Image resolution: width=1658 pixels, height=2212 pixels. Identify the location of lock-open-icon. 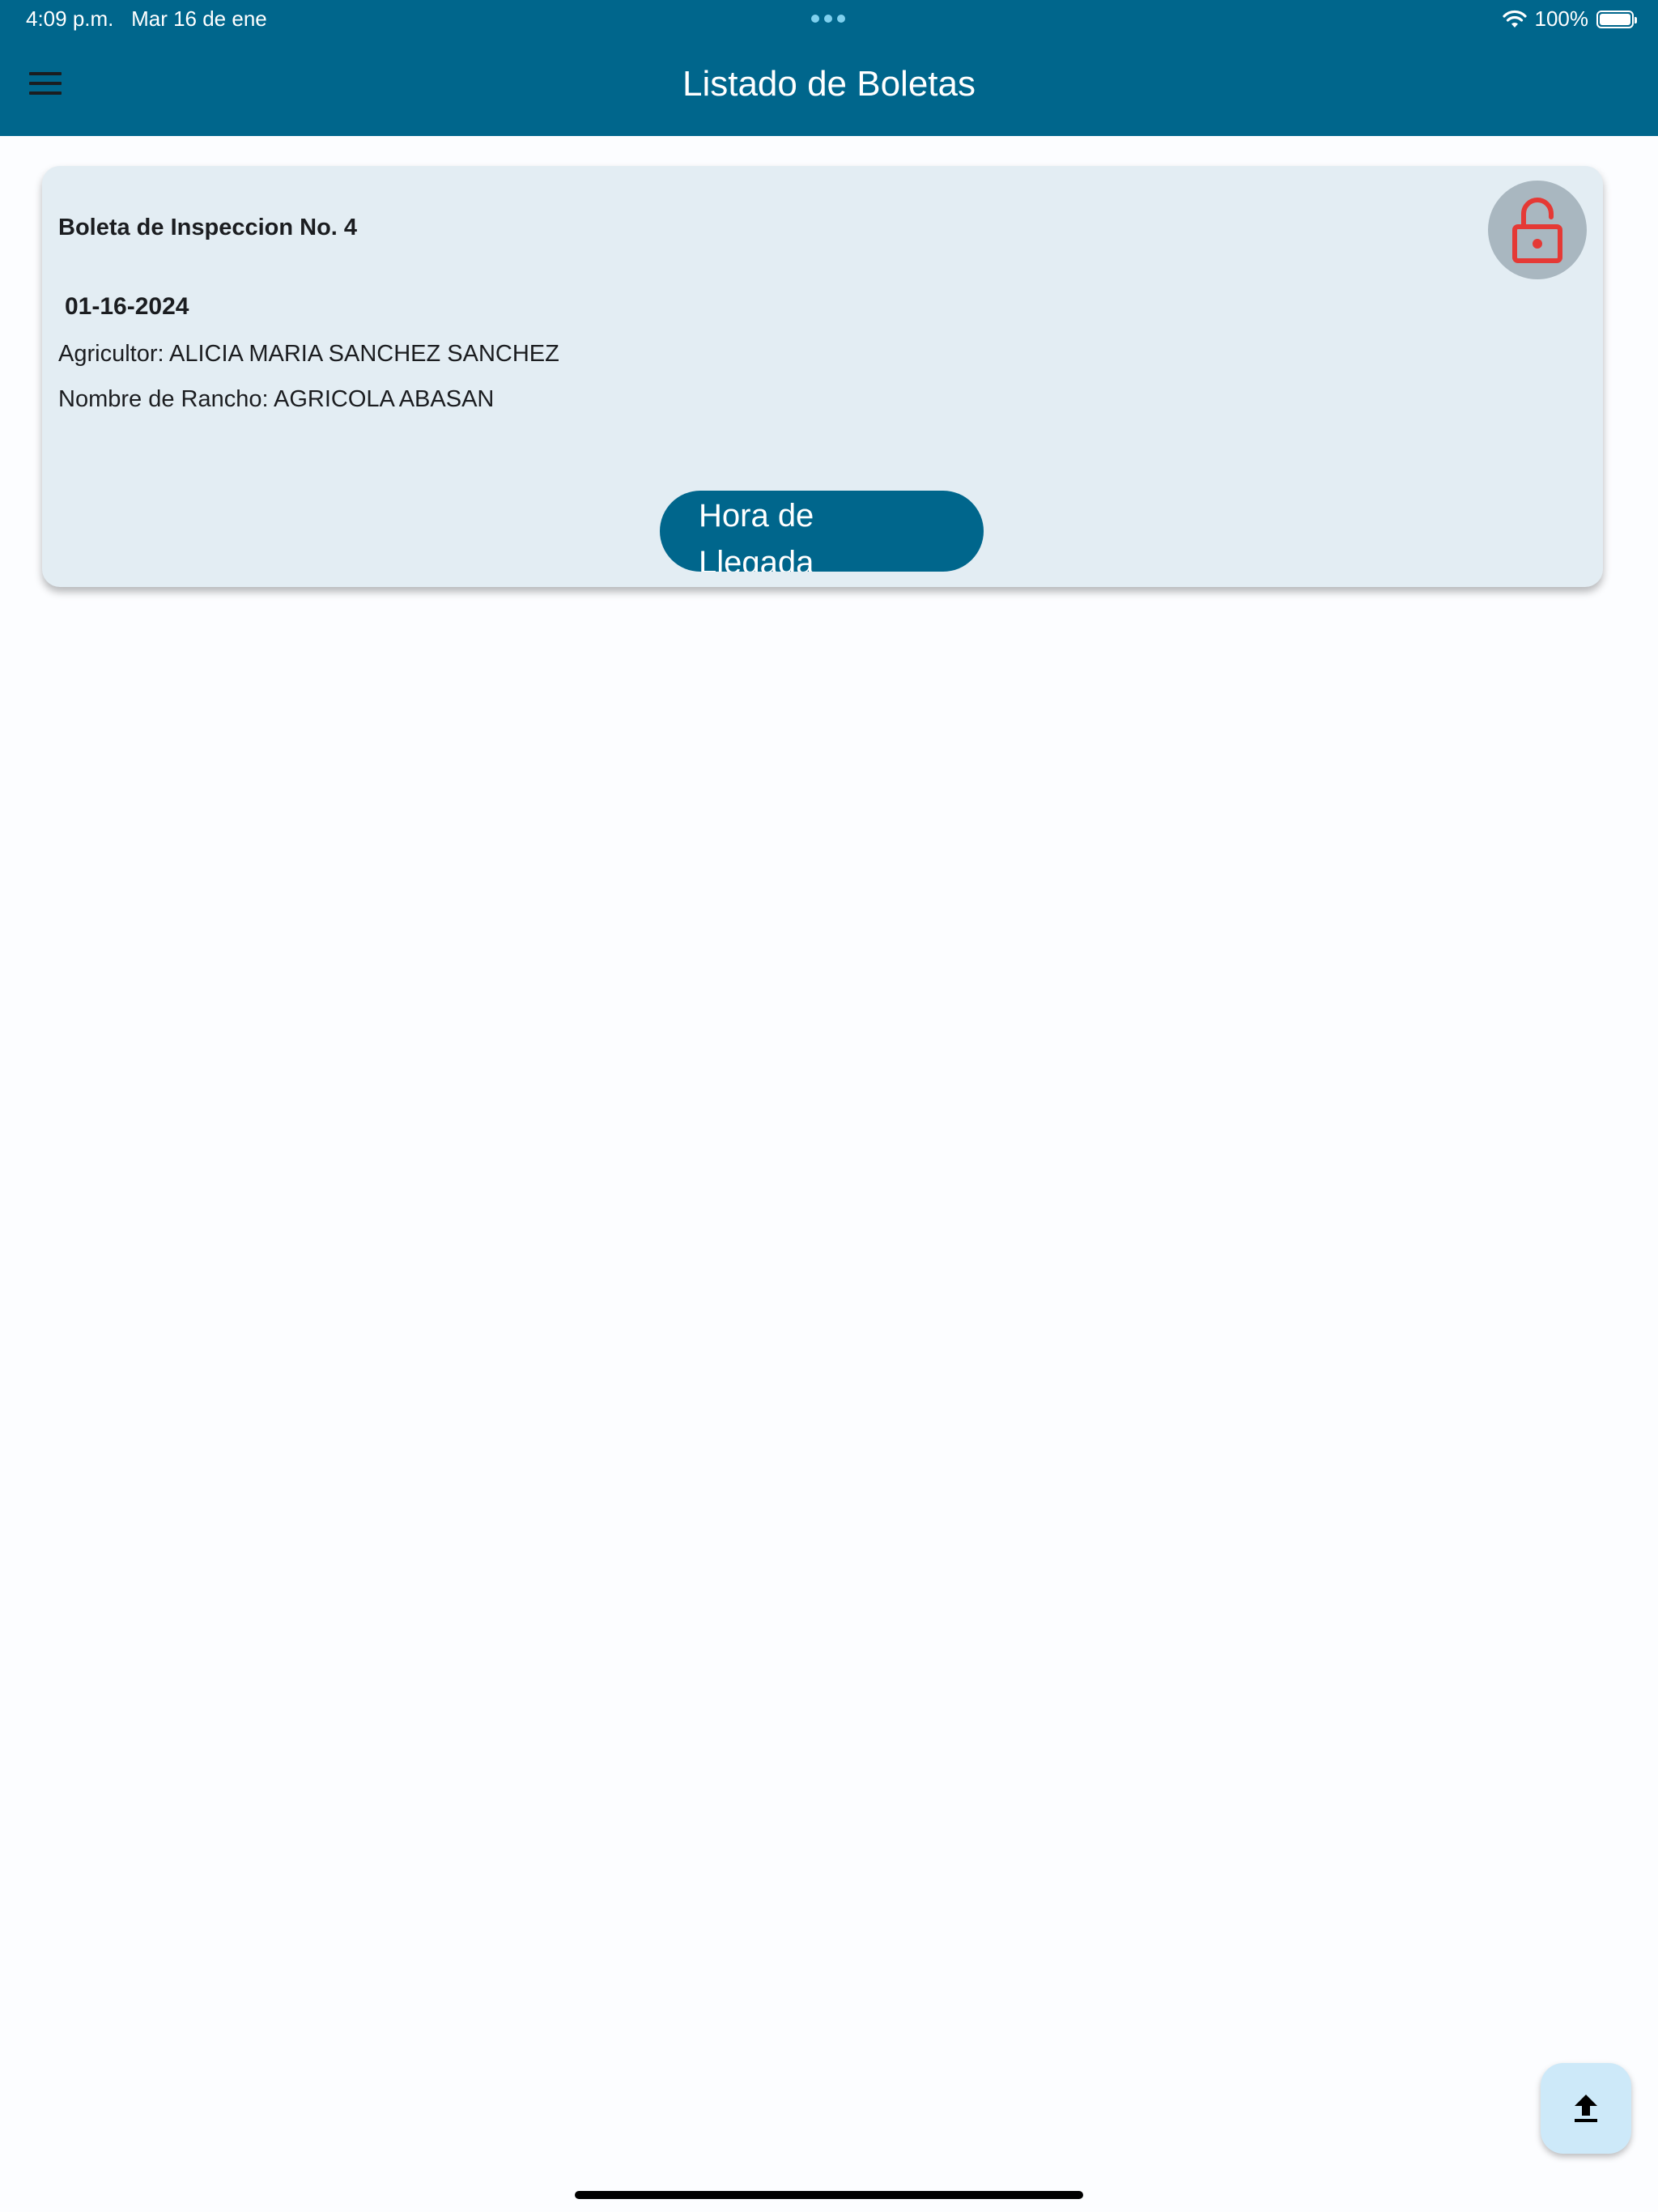
(1537, 231).